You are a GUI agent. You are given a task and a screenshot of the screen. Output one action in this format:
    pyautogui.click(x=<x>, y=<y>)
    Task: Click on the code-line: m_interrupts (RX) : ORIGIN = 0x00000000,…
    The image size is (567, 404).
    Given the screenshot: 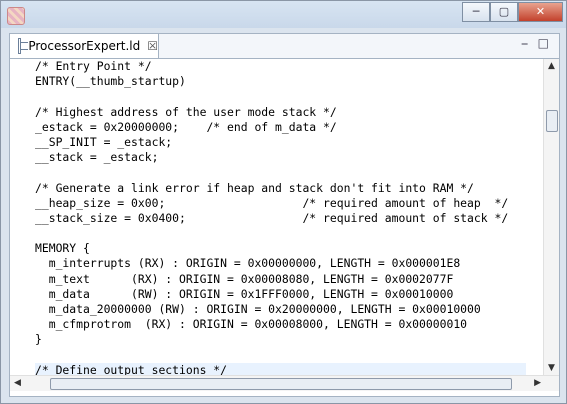 What is the action you would take?
    pyautogui.click(x=280, y=263)
    